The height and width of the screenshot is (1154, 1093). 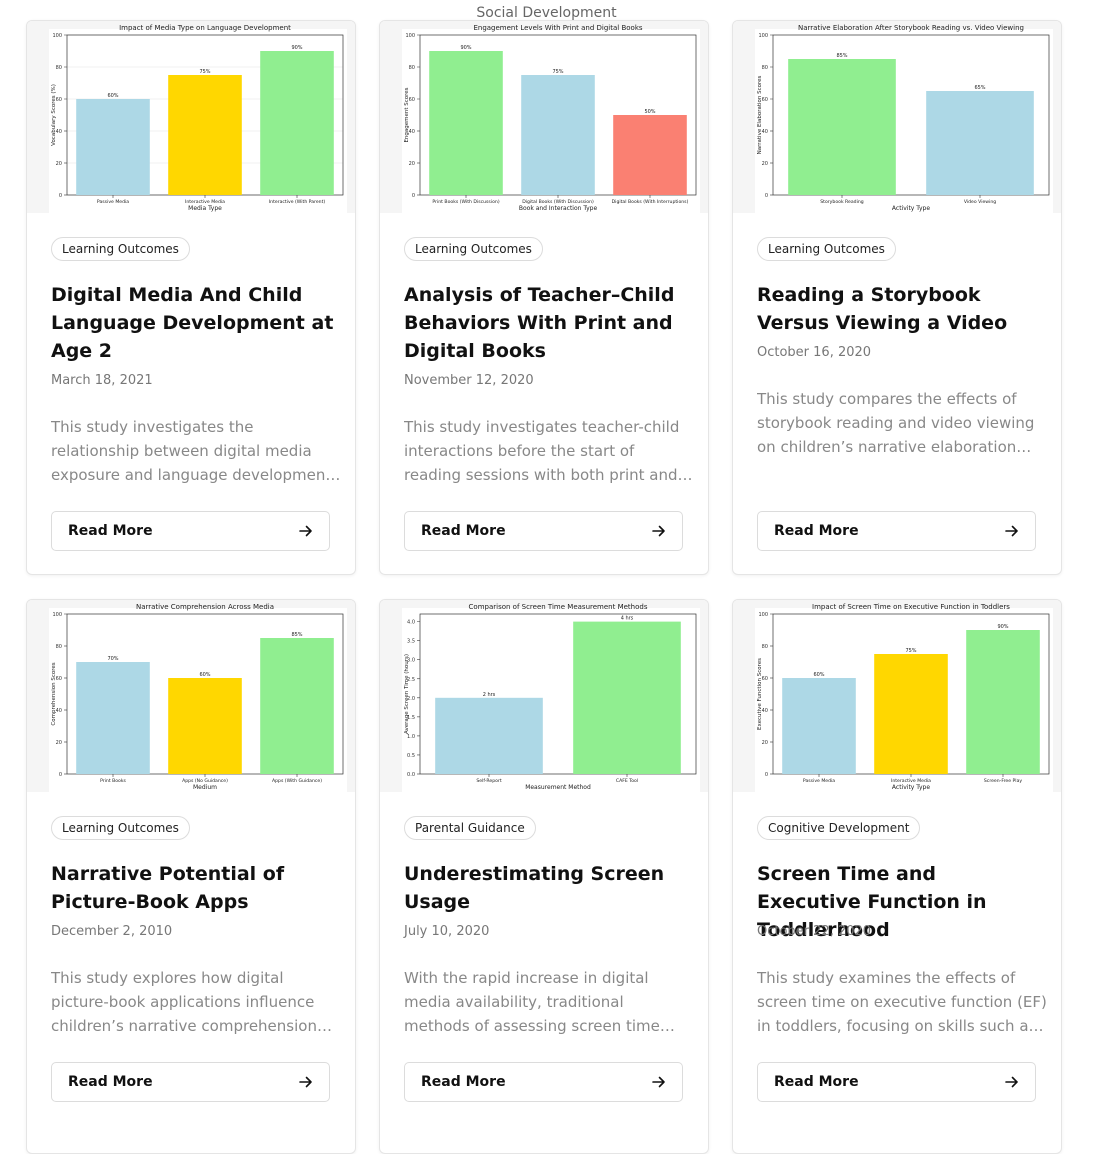 What do you see at coordinates (411, 756) in the screenshot?
I see `y-tick-label: 0.5` at bounding box center [411, 756].